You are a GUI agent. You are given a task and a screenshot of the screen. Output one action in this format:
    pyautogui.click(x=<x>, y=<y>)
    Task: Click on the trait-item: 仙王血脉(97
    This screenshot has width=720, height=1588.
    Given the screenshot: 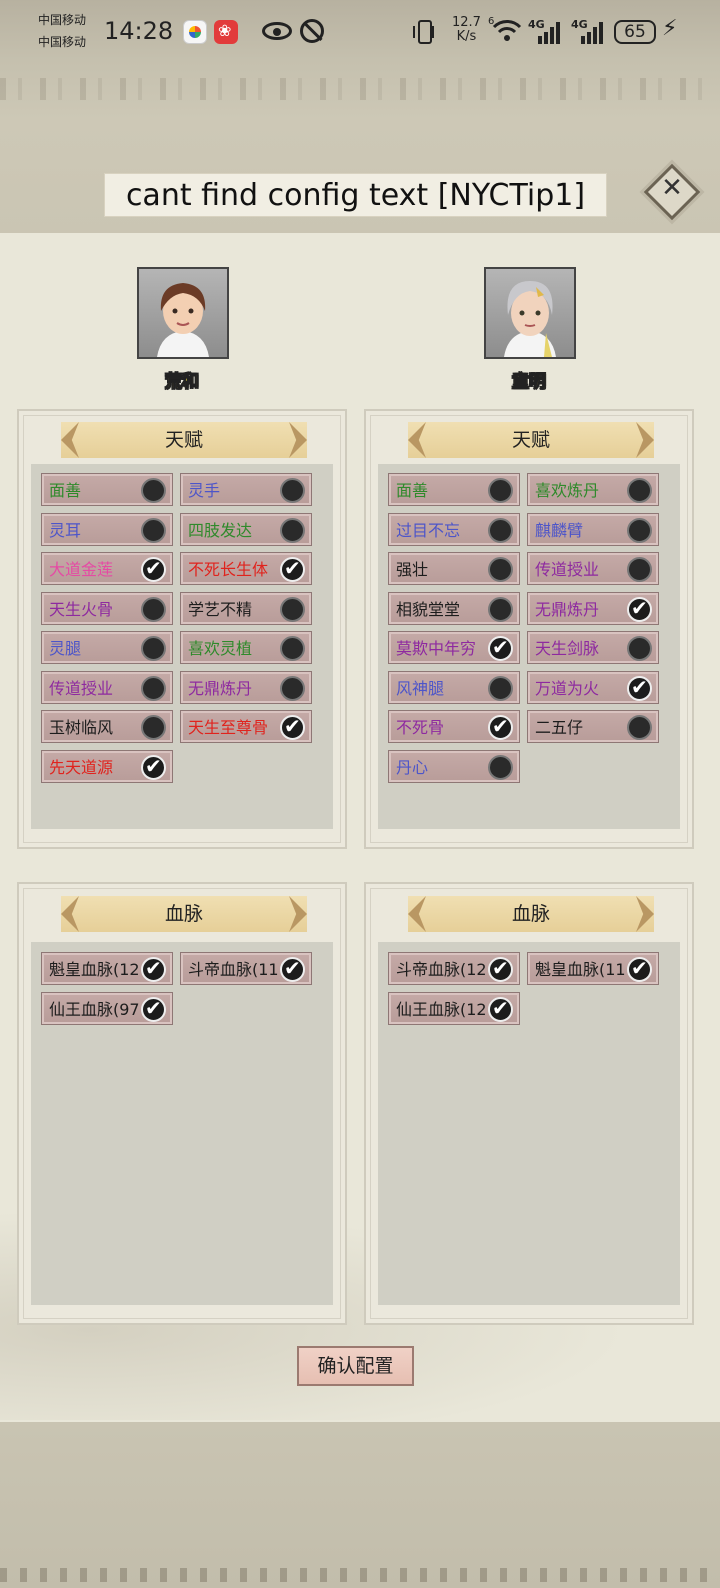 What is the action you would take?
    pyautogui.click(x=107, y=1008)
    